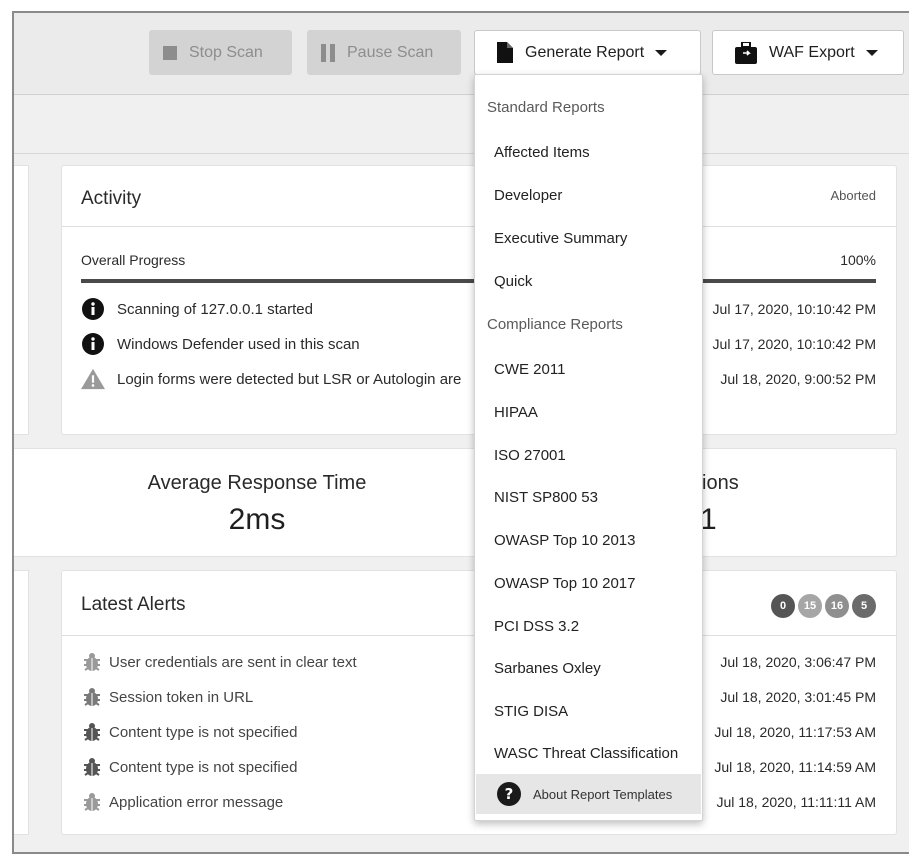  What do you see at coordinates (588, 583) in the screenshot?
I see `menu-item-owasp-2017: OWASP Top 10 2017` at bounding box center [588, 583].